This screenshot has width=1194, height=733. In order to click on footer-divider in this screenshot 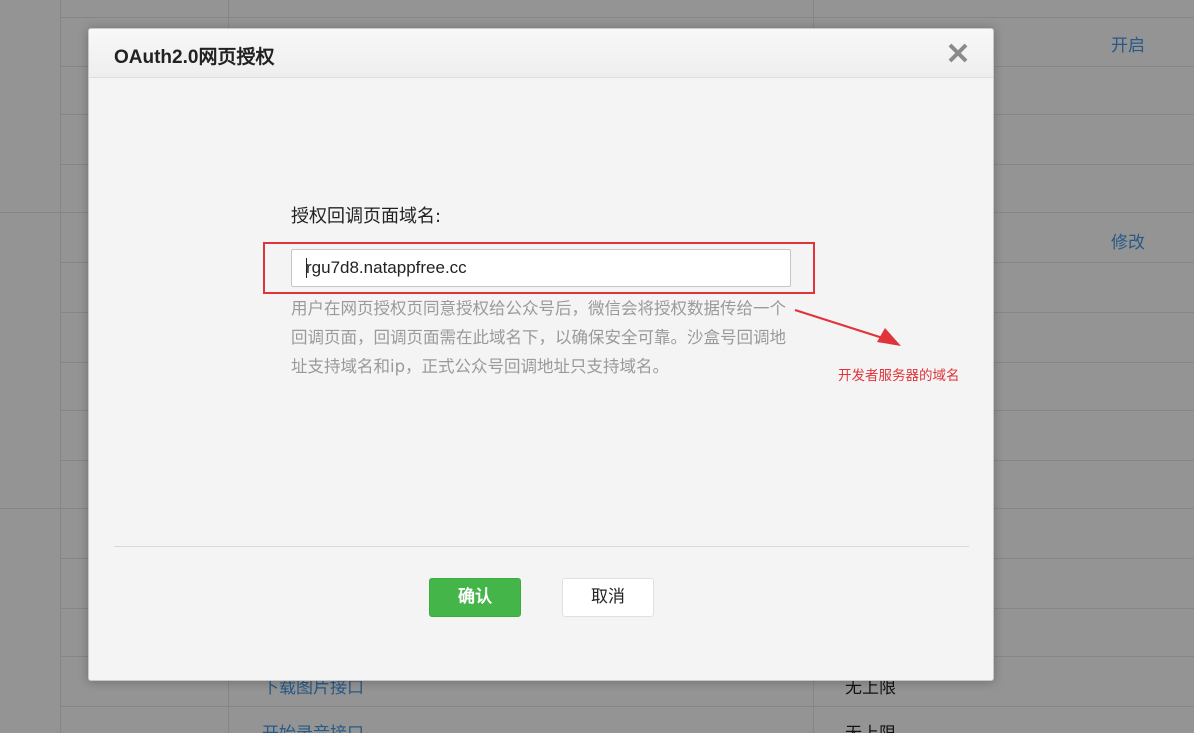, I will do `click(541, 546)`.